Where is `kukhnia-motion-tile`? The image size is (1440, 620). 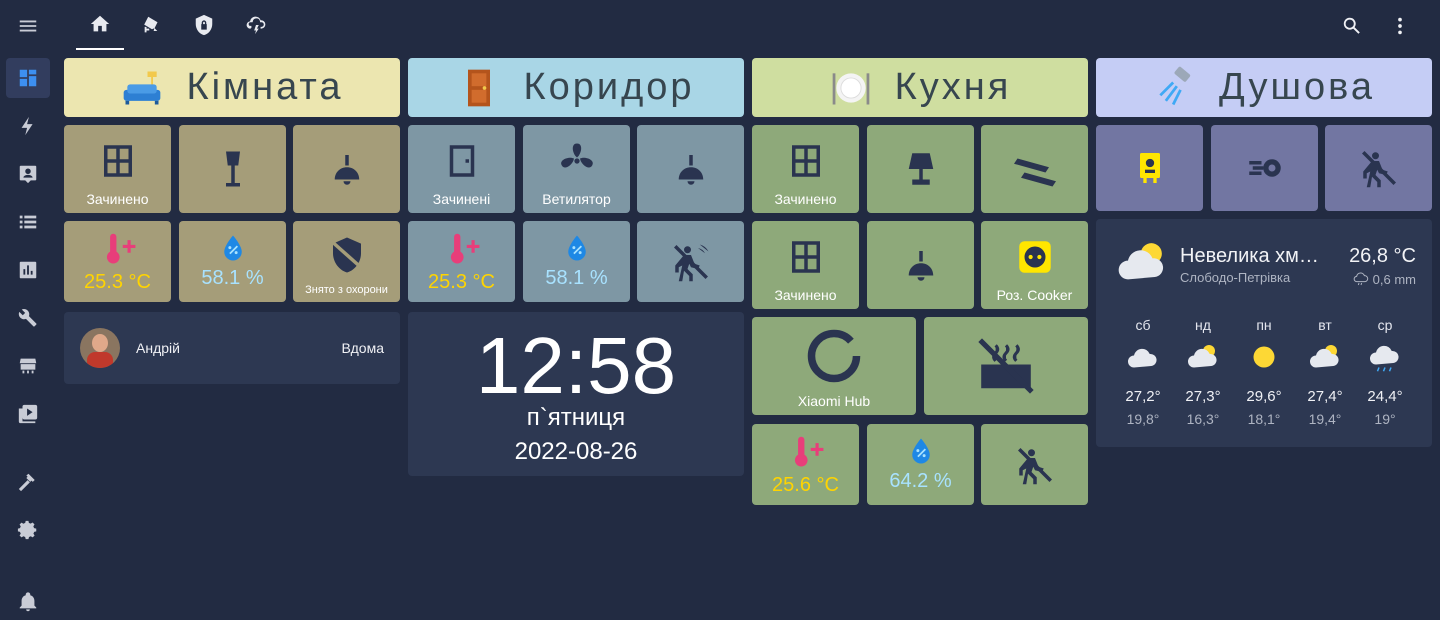
kukhnia-motion-tile is located at coordinates (1034, 464).